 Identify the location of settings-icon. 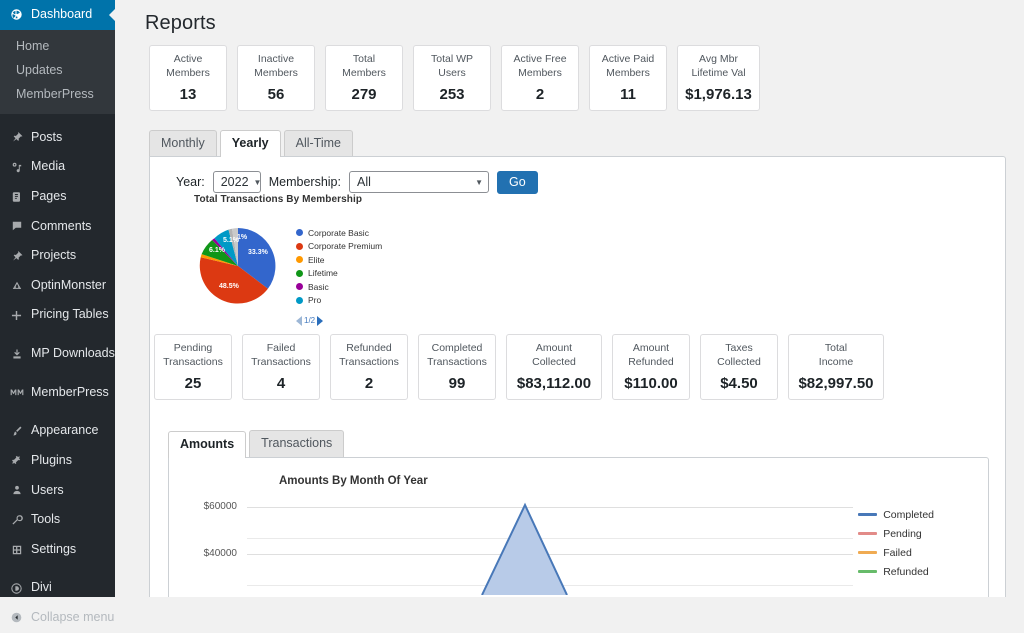
(16, 549).